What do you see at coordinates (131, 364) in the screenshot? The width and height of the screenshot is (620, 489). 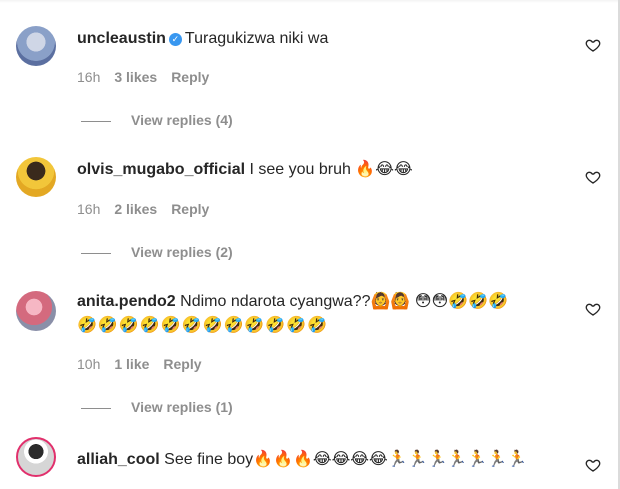 I see `comment-likes: 1 like` at bounding box center [131, 364].